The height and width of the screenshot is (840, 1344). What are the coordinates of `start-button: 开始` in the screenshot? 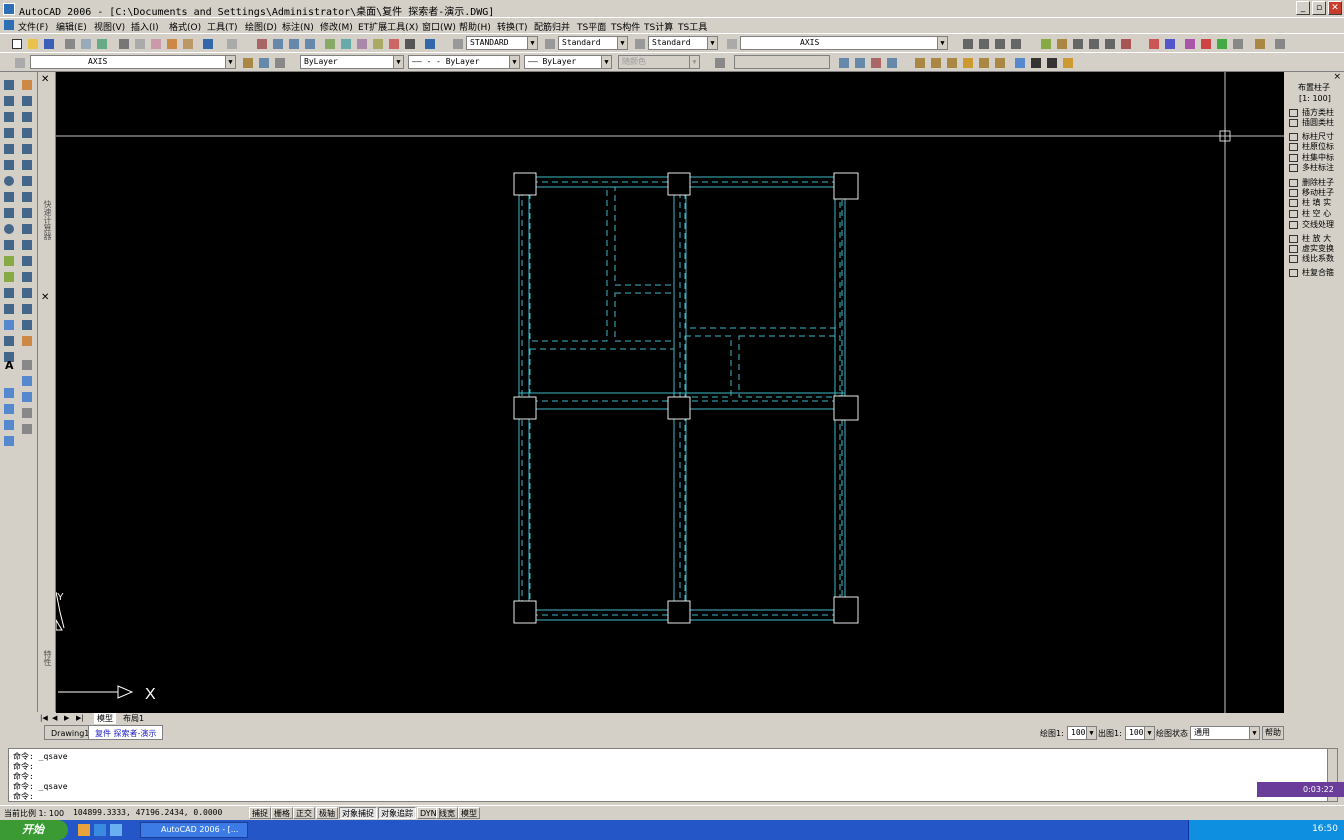 It's located at (34, 830).